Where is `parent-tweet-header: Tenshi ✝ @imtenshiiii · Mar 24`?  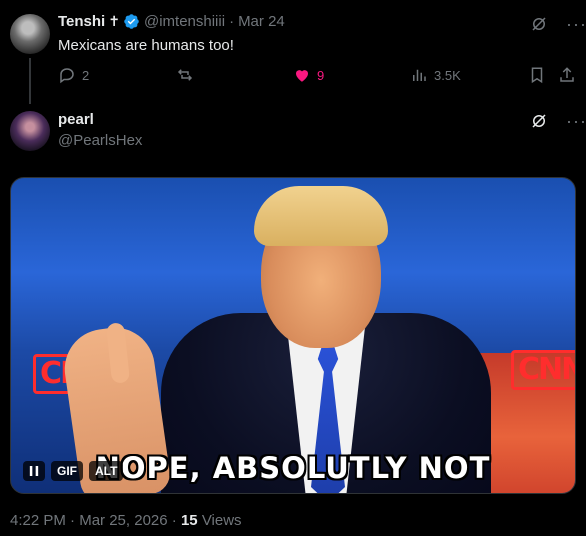 parent-tweet-header: Tenshi ✝ @imtenshiiii · Mar 24 is located at coordinates (171, 21).